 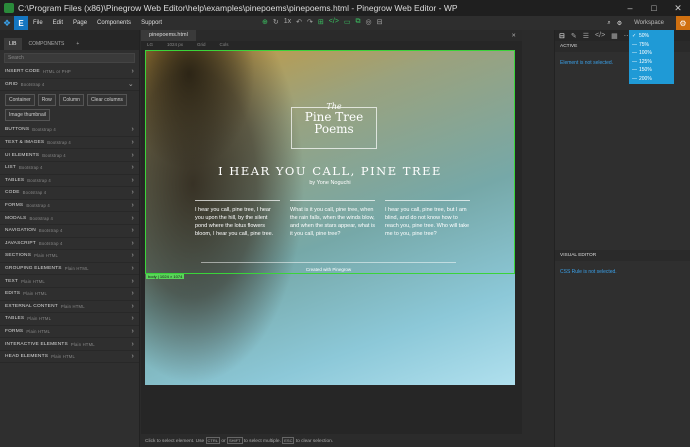 I want to click on category-item: FORMS Plain HTML ›, so click(x=69, y=332).